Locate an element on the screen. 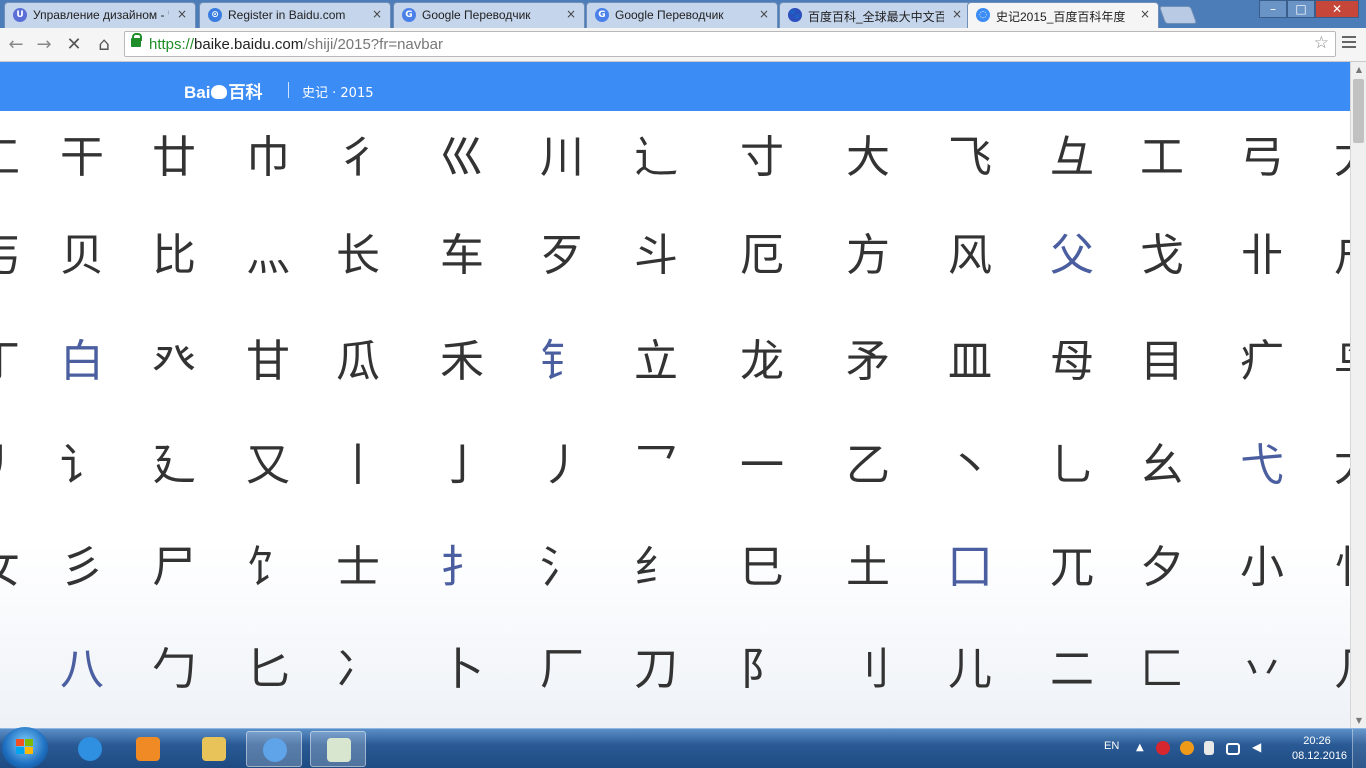 The width and height of the screenshot is (1366, 768). forward-arrow-icon: → is located at coordinates (44, 44).